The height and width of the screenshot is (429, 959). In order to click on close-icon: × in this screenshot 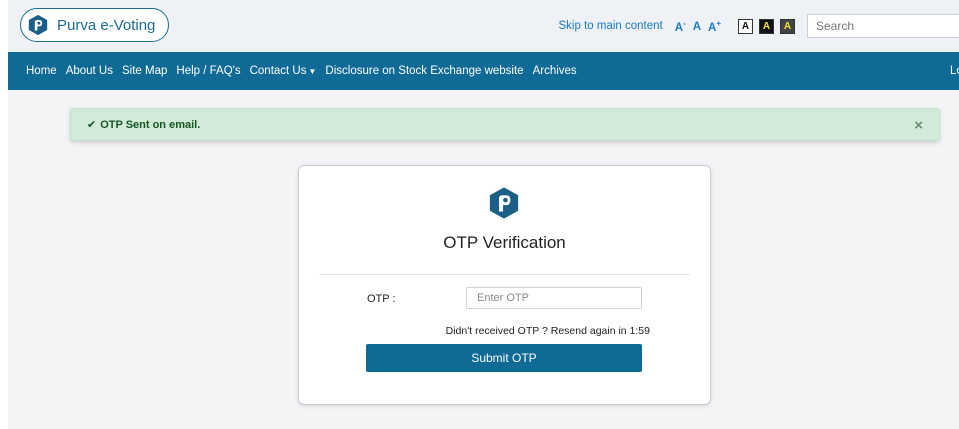, I will do `click(918, 125)`.